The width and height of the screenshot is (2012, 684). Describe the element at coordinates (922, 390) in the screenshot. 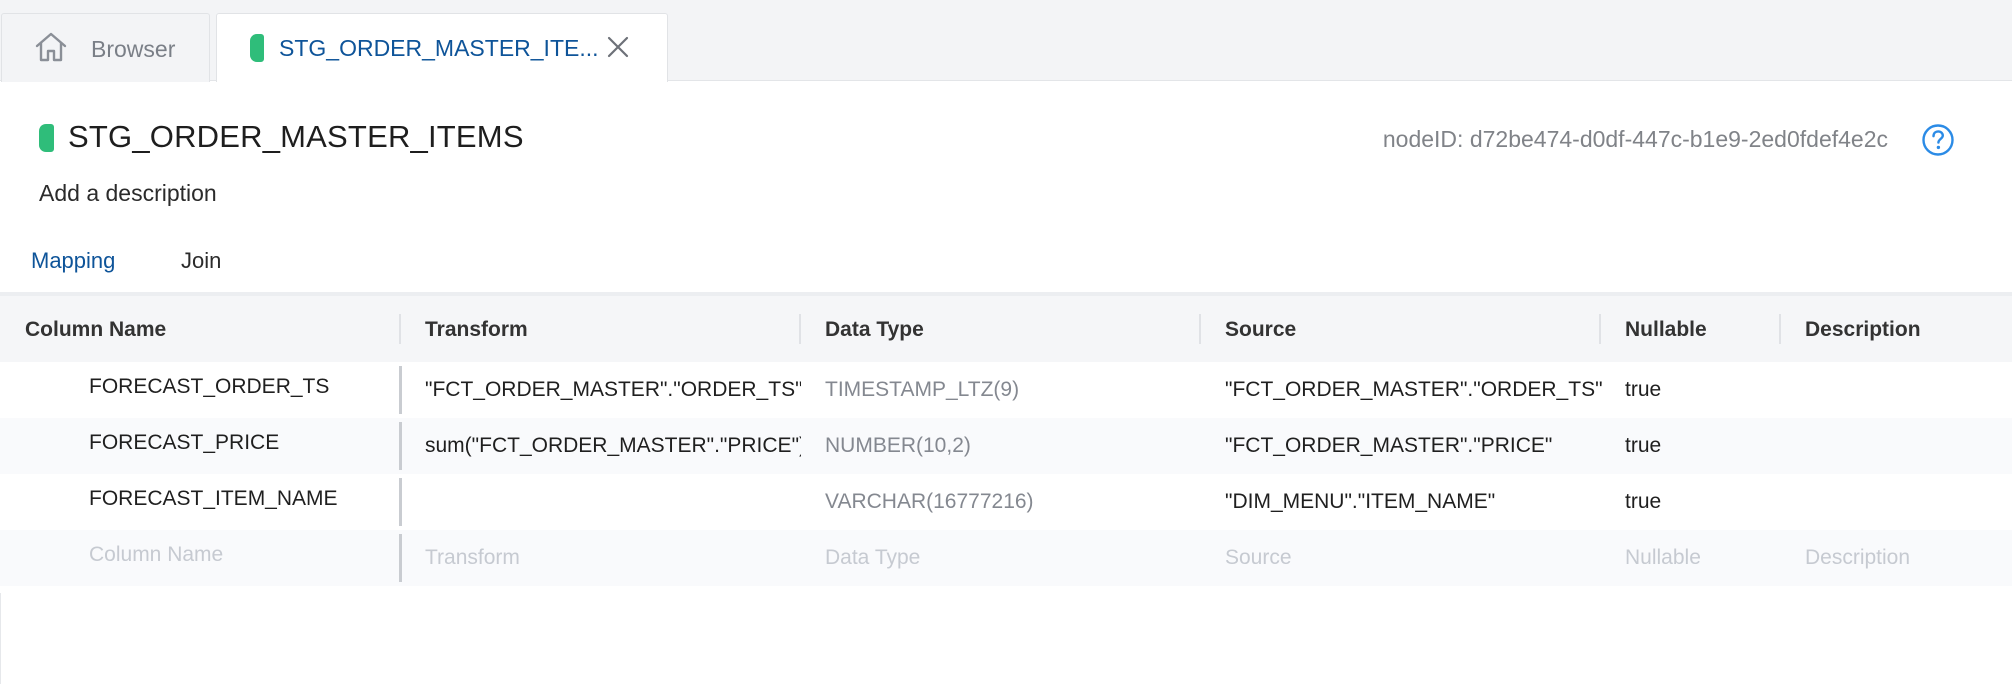

I see `cell-data-type: TIMESTAMP_LTZ(9)` at that location.